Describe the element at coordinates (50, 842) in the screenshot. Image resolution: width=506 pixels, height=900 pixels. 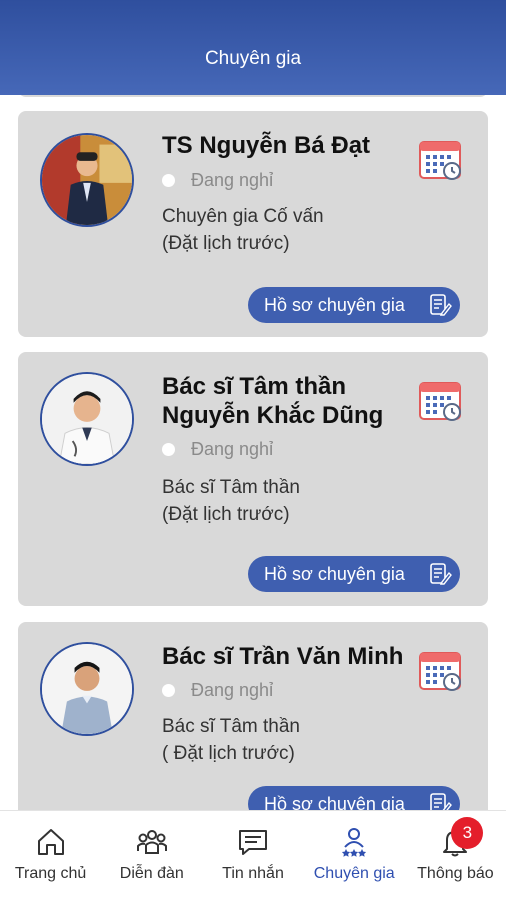
I see `home-icon` at that location.